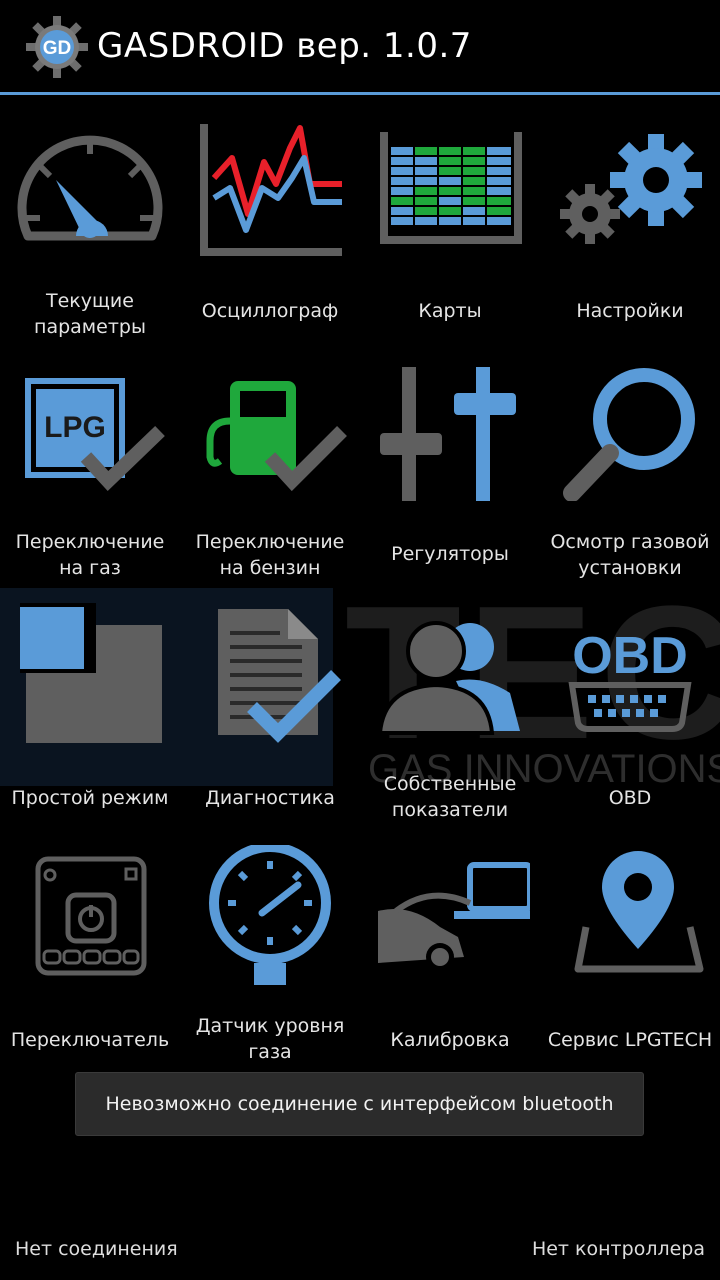 The height and width of the screenshot is (1280, 720). What do you see at coordinates (448, 434) in the screenshot?
I see `sliders-icon` at bounding box center [448, 434].